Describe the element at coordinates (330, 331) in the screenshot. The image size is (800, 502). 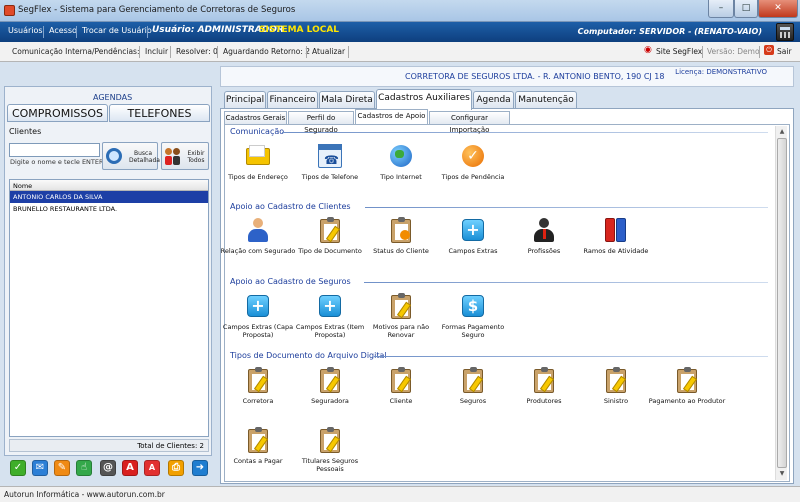
I see `campos-extras-item-proposta-label: Campos Extras (Item Proposta)` at that location.